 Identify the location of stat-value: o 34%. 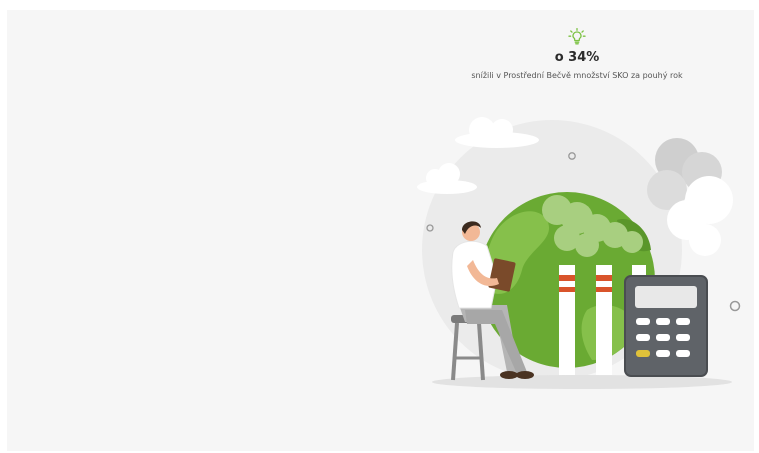
(577, 57).